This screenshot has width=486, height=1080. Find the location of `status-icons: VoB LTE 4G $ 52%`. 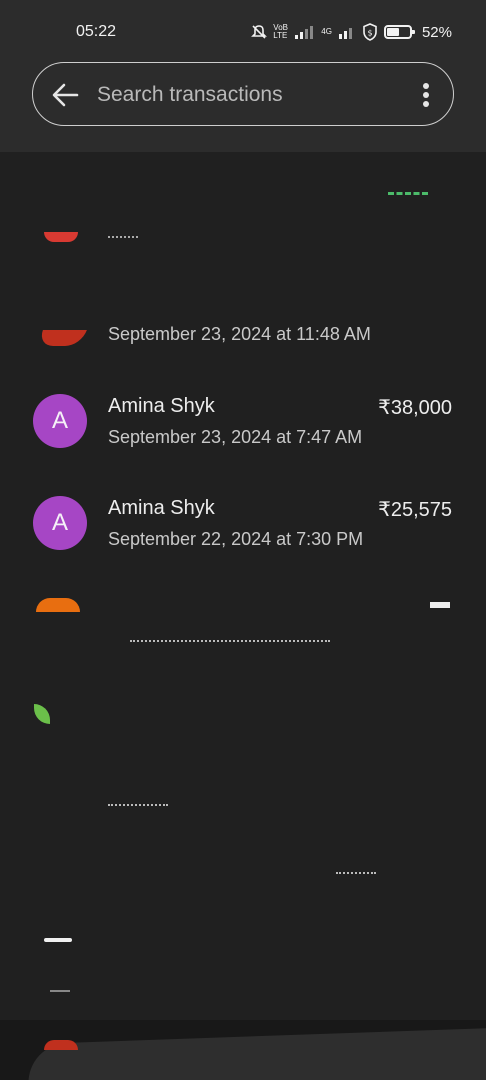

status-icons: VoB LTE 4G $ 52% is located at coordinates (351, 32).